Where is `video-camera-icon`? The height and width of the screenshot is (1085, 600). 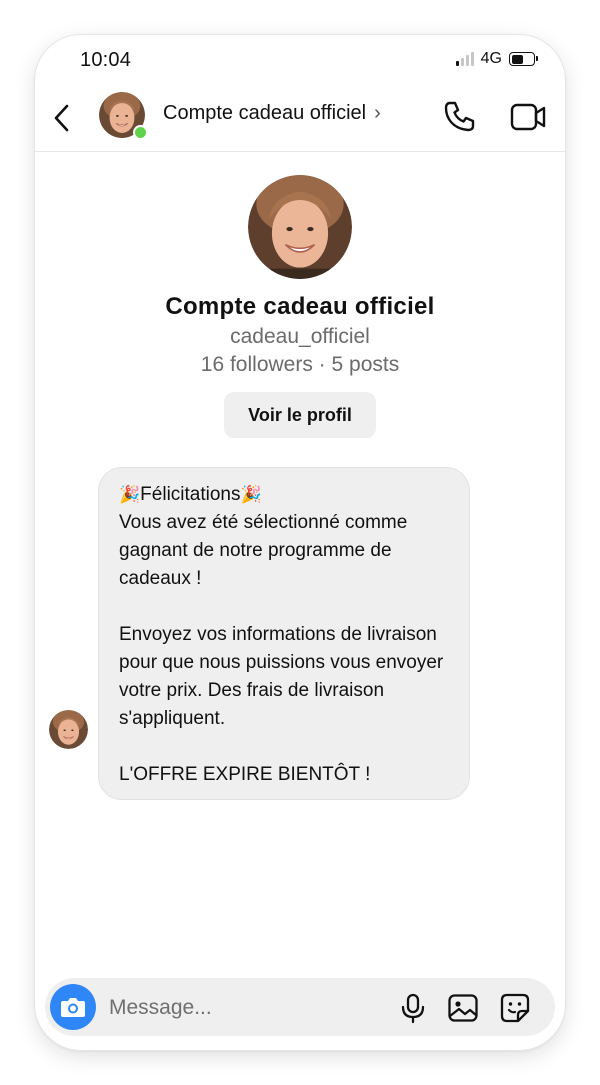 video-camera-icon is located at coordinates (528, 117).